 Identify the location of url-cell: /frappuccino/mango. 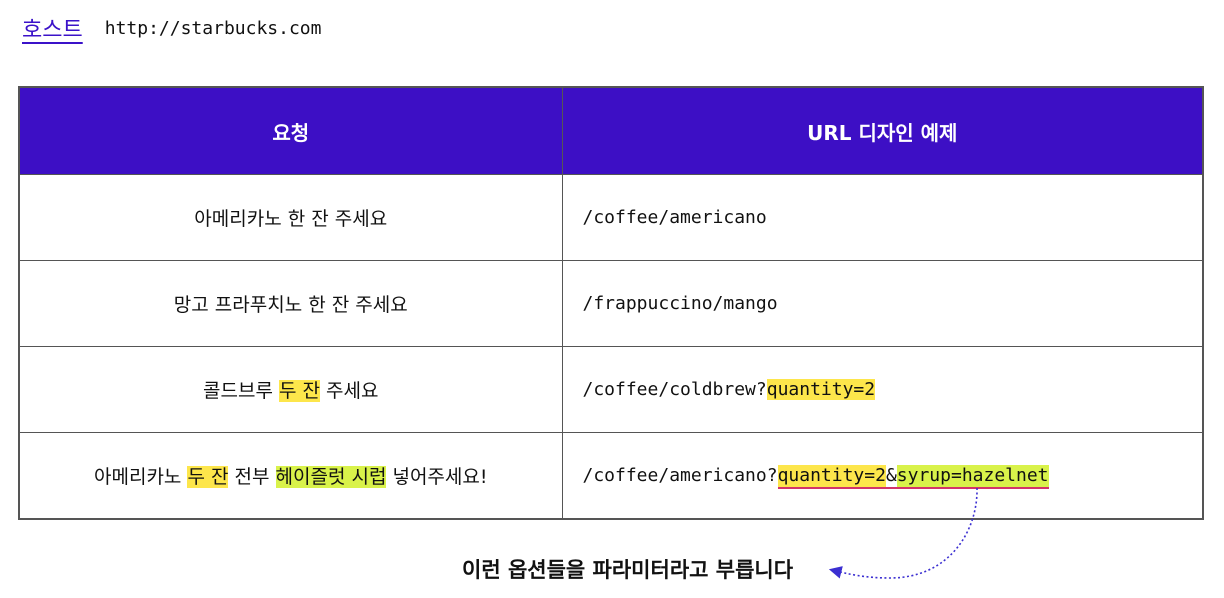
(882, 303).